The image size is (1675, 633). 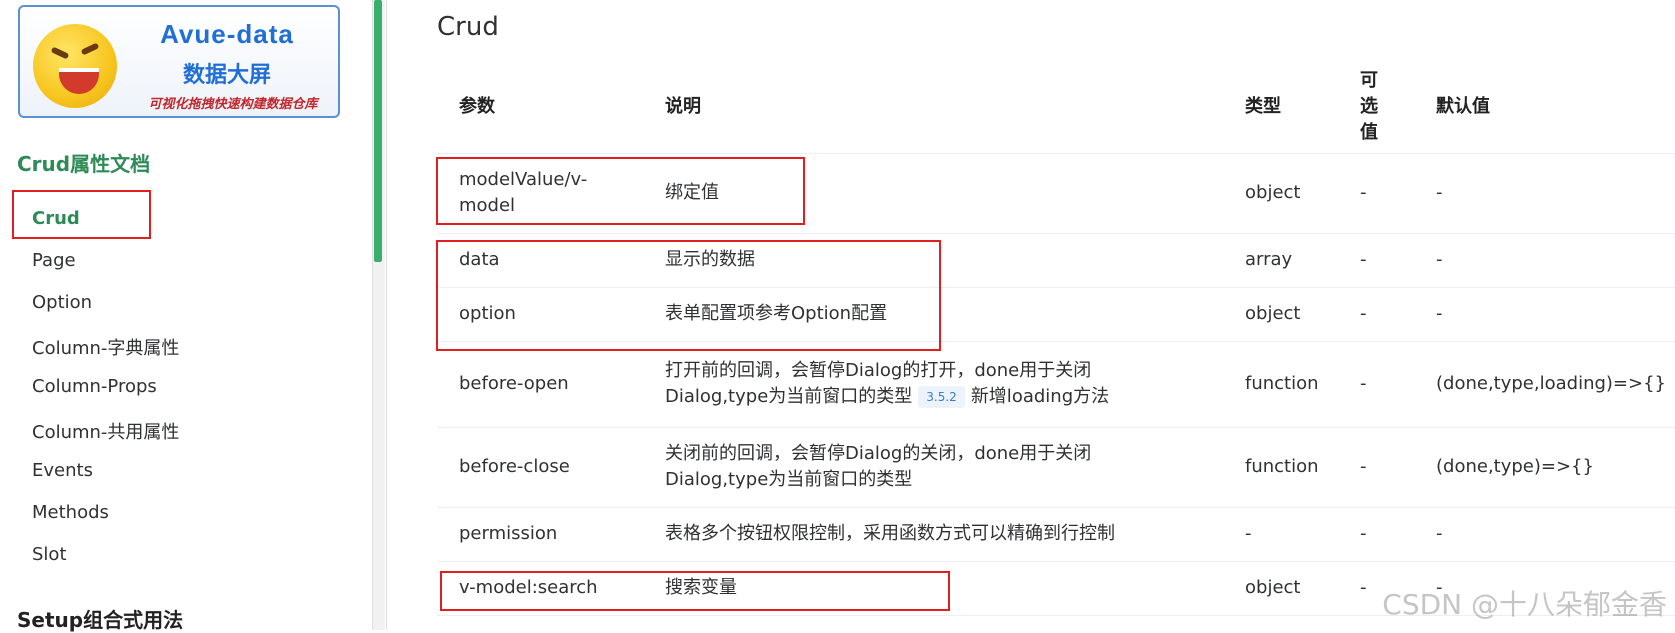 I want to click on header-default: 默认值, so click(x=1463, y=106).